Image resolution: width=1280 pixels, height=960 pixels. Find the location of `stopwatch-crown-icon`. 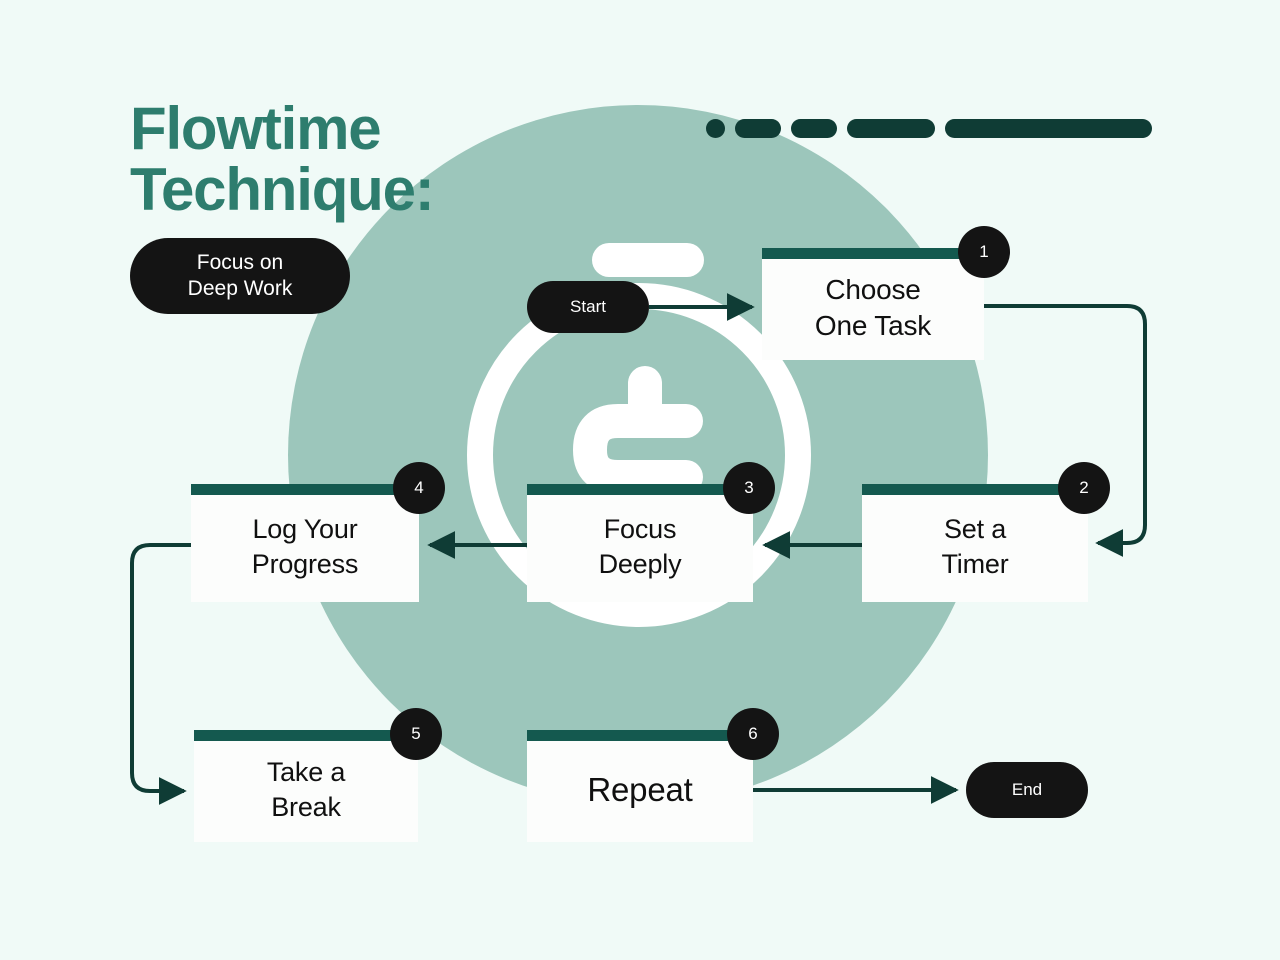

stopwatch-crown-icon is located at coordinates (648, 260).